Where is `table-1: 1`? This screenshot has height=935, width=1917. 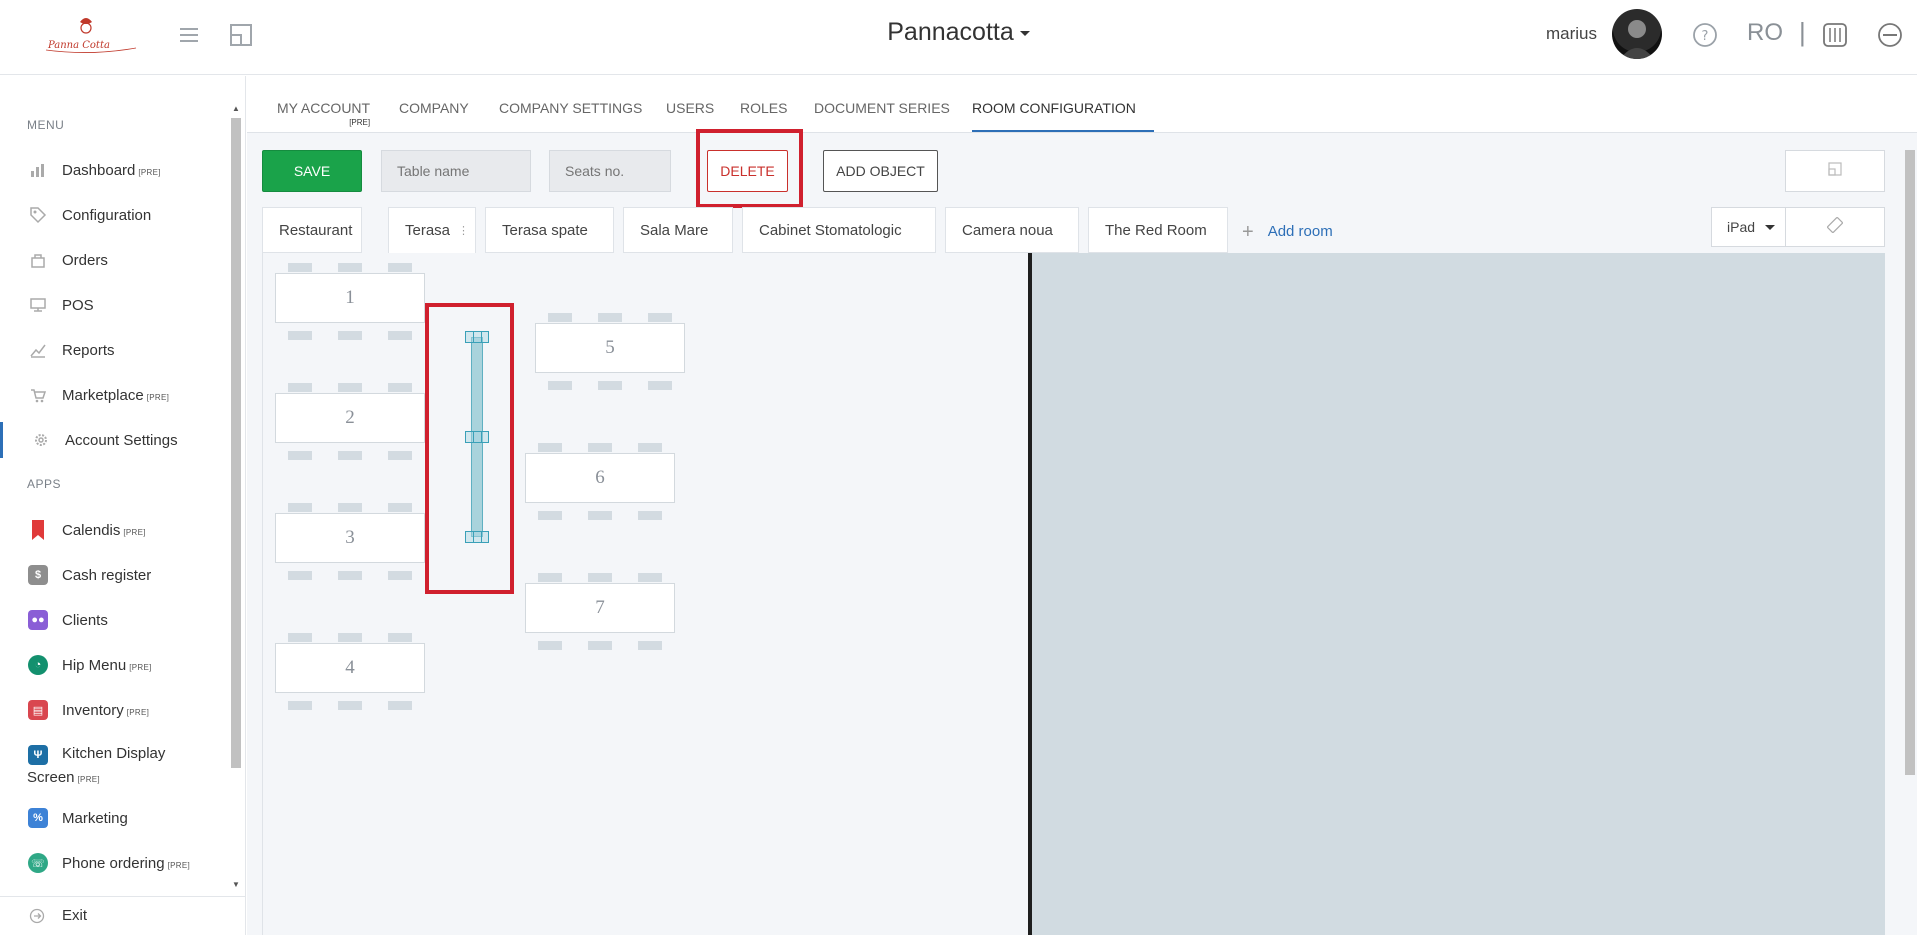 table-1: 1 is located at coordinates (350, 298).